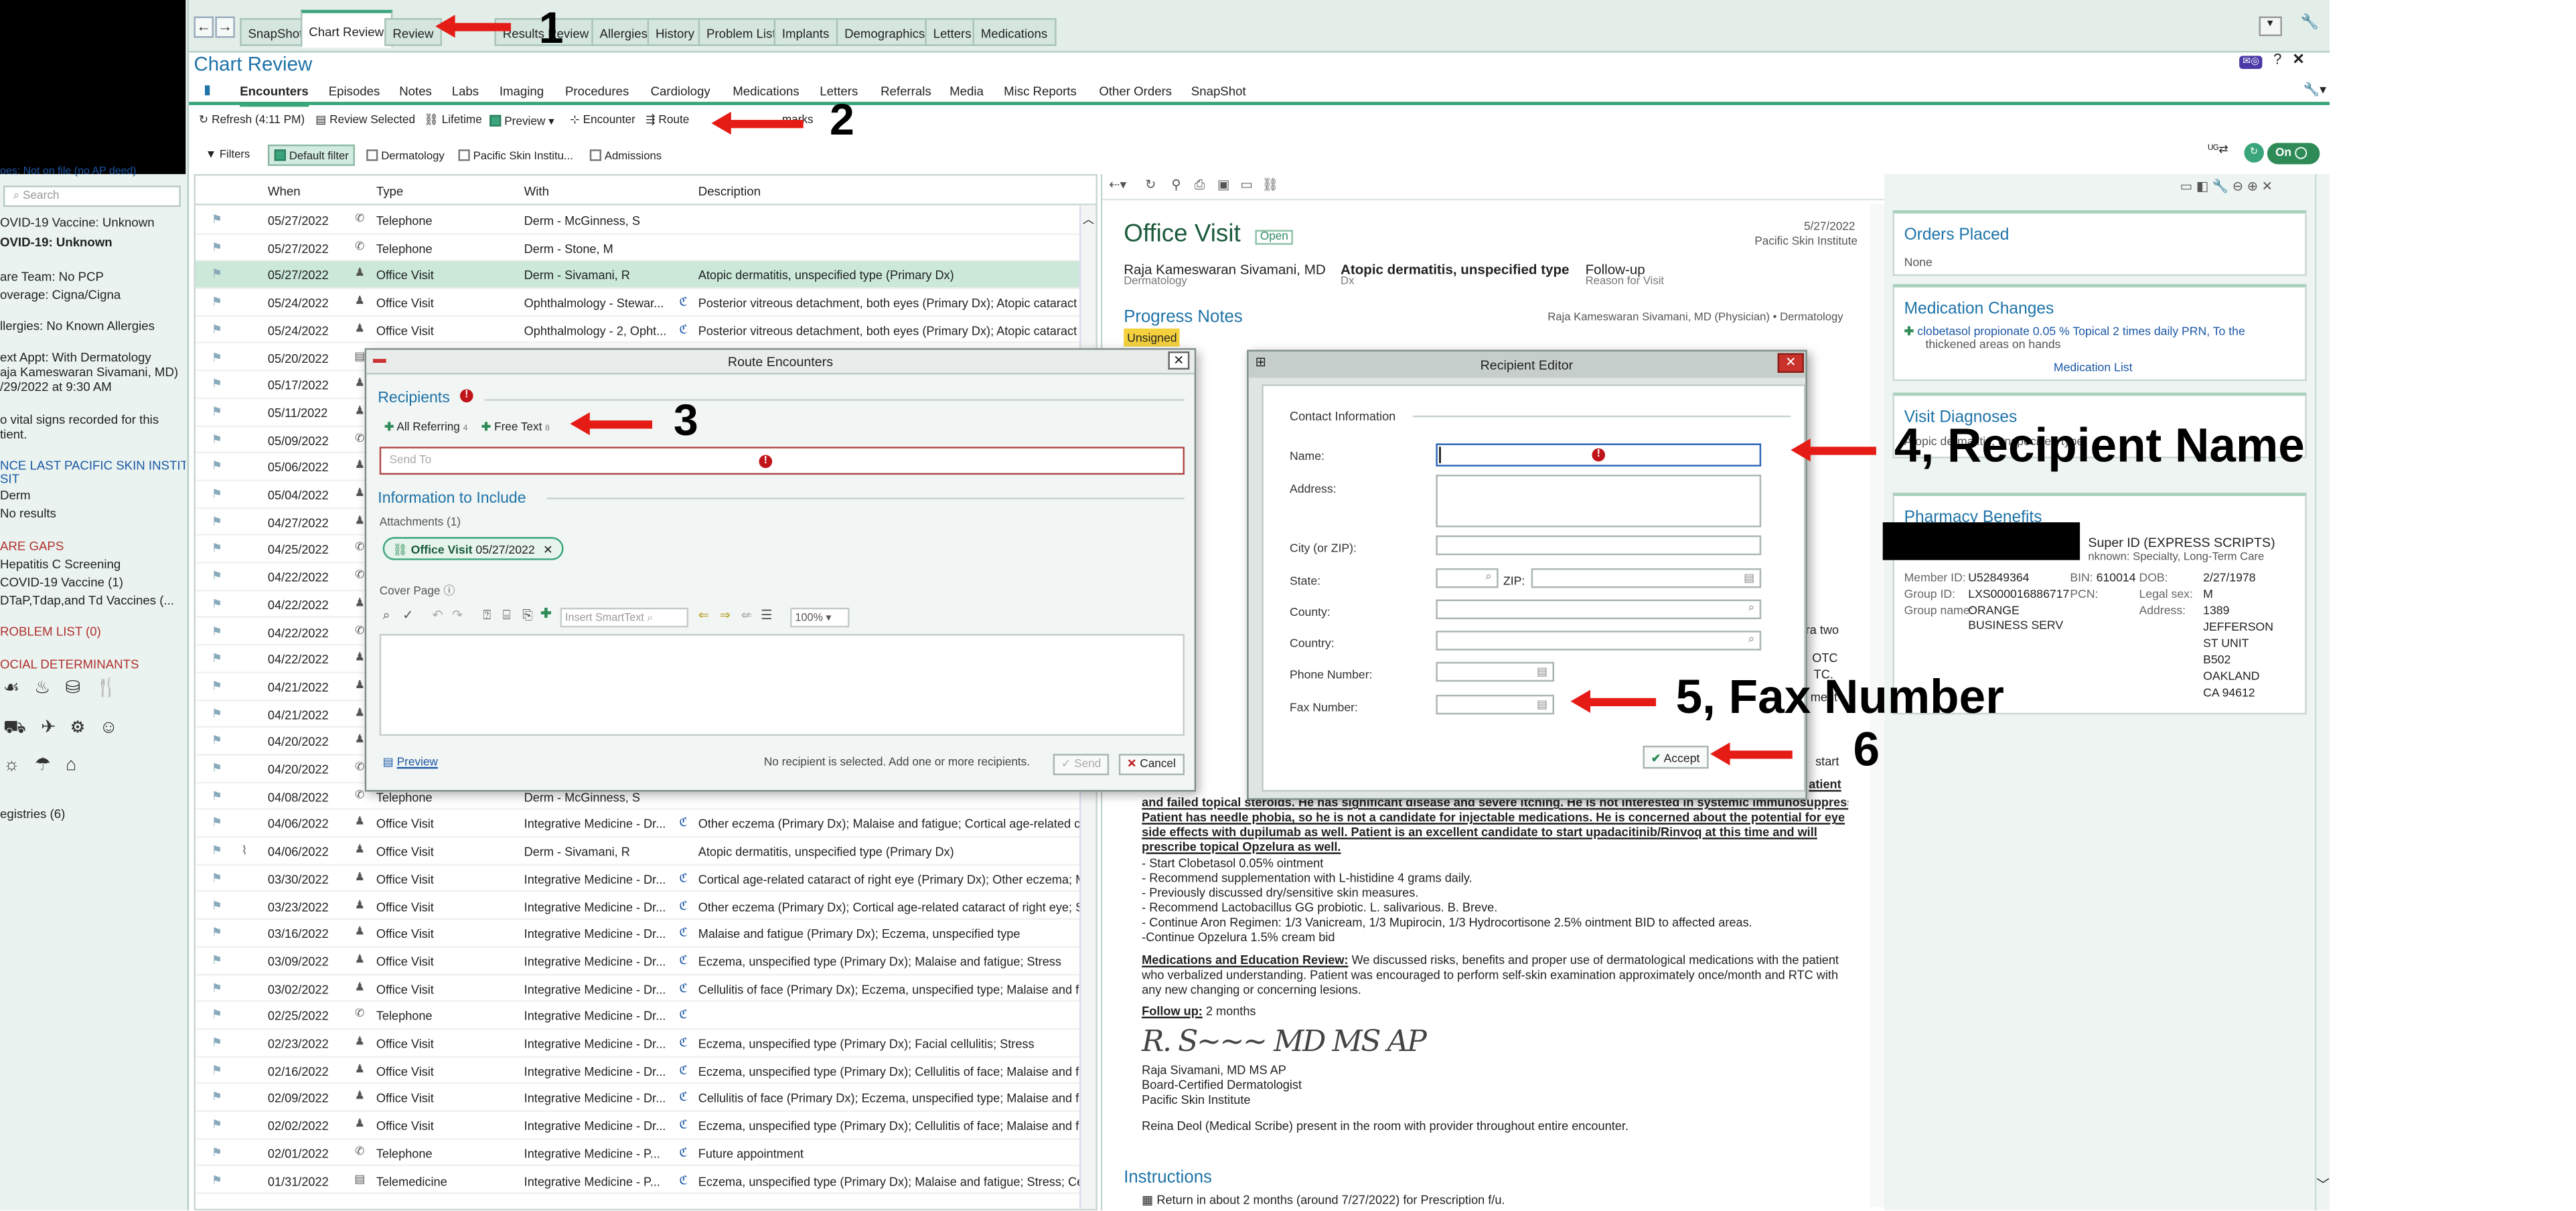 Image resolution: width=2576 pixels, height=1211 pixels. I want to click on tab-history: History, so click(675, 31).